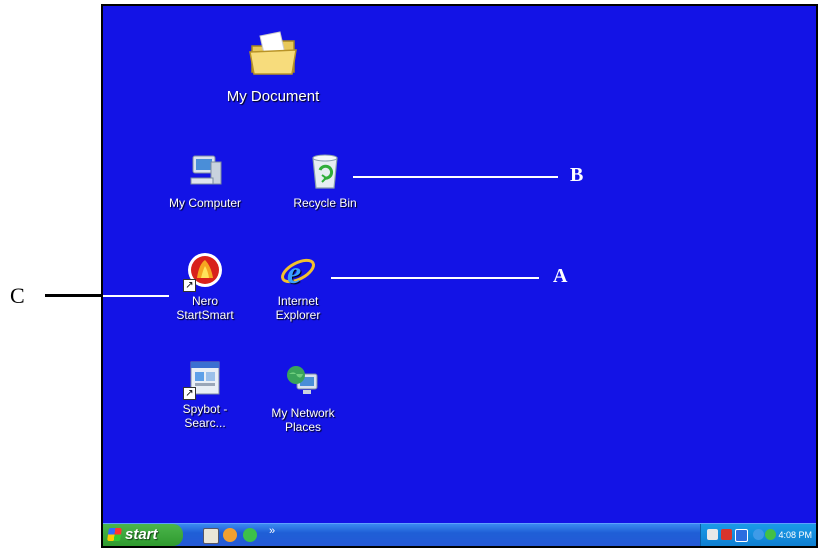 This screenshot has height=550, width=820. Describe the element at coordinates (560, 276) in the screenshot. I see `callout-a-label: A` at that location.